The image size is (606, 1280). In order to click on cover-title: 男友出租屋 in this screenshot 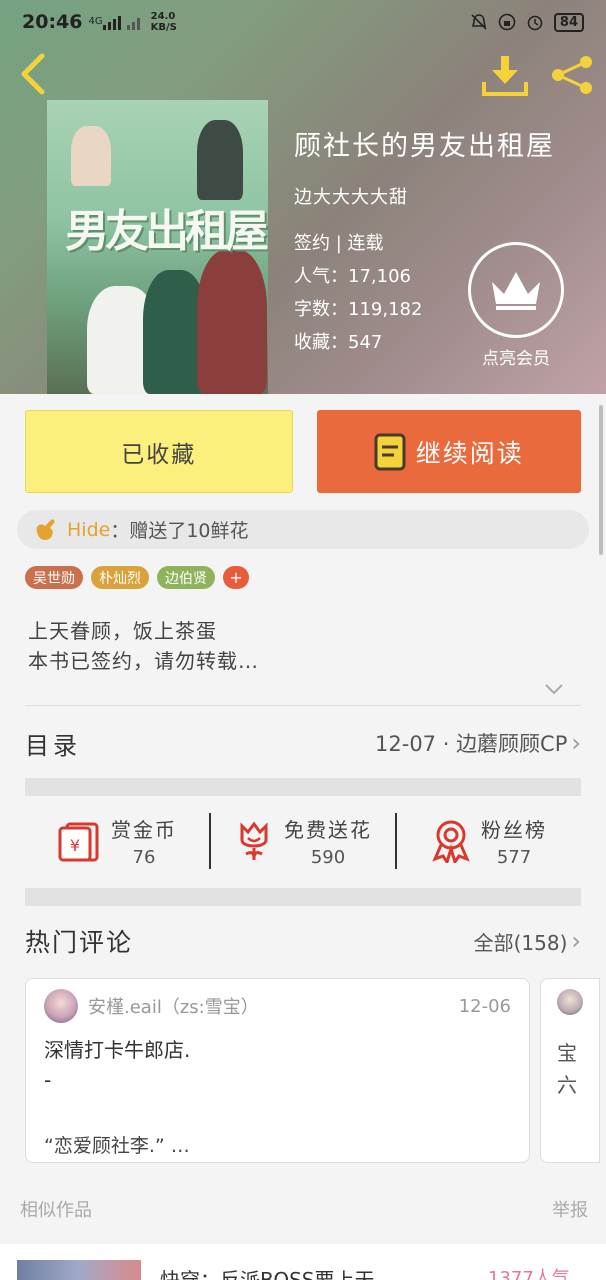, I will do `click(166, 231)`.